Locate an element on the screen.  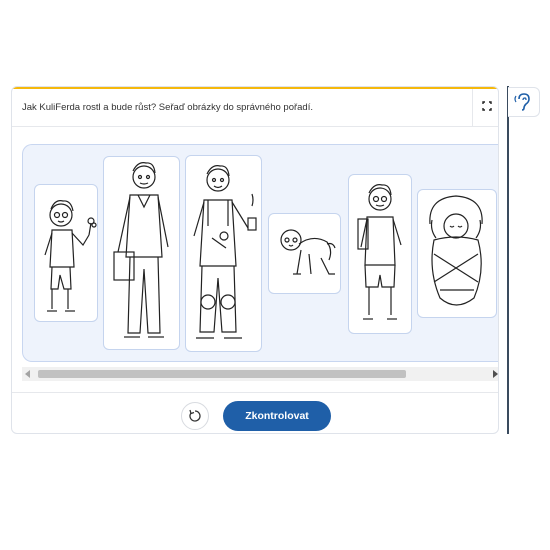
schoolboy-drawing is located at coordinates (379, 252).